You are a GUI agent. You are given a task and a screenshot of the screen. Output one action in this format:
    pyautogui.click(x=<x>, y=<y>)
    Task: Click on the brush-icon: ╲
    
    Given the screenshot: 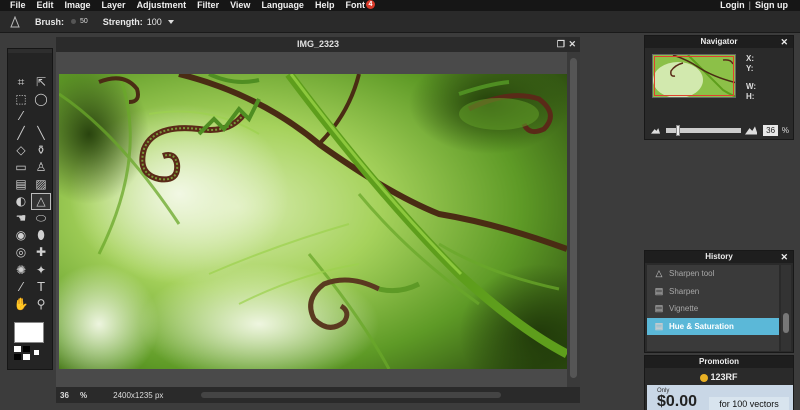 What is the action you would take?
    pyautogui.click(x=41, y=132)
    